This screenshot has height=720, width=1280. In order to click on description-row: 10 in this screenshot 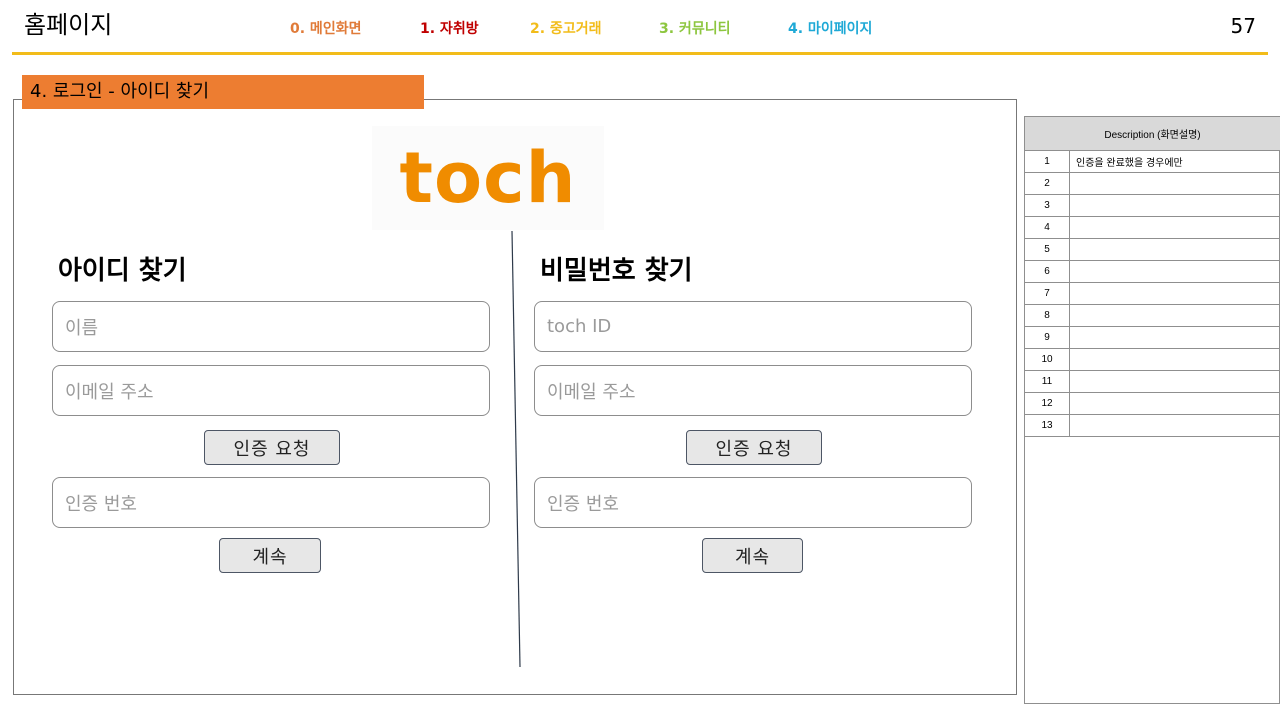, I will do `click(1152, 359)`.